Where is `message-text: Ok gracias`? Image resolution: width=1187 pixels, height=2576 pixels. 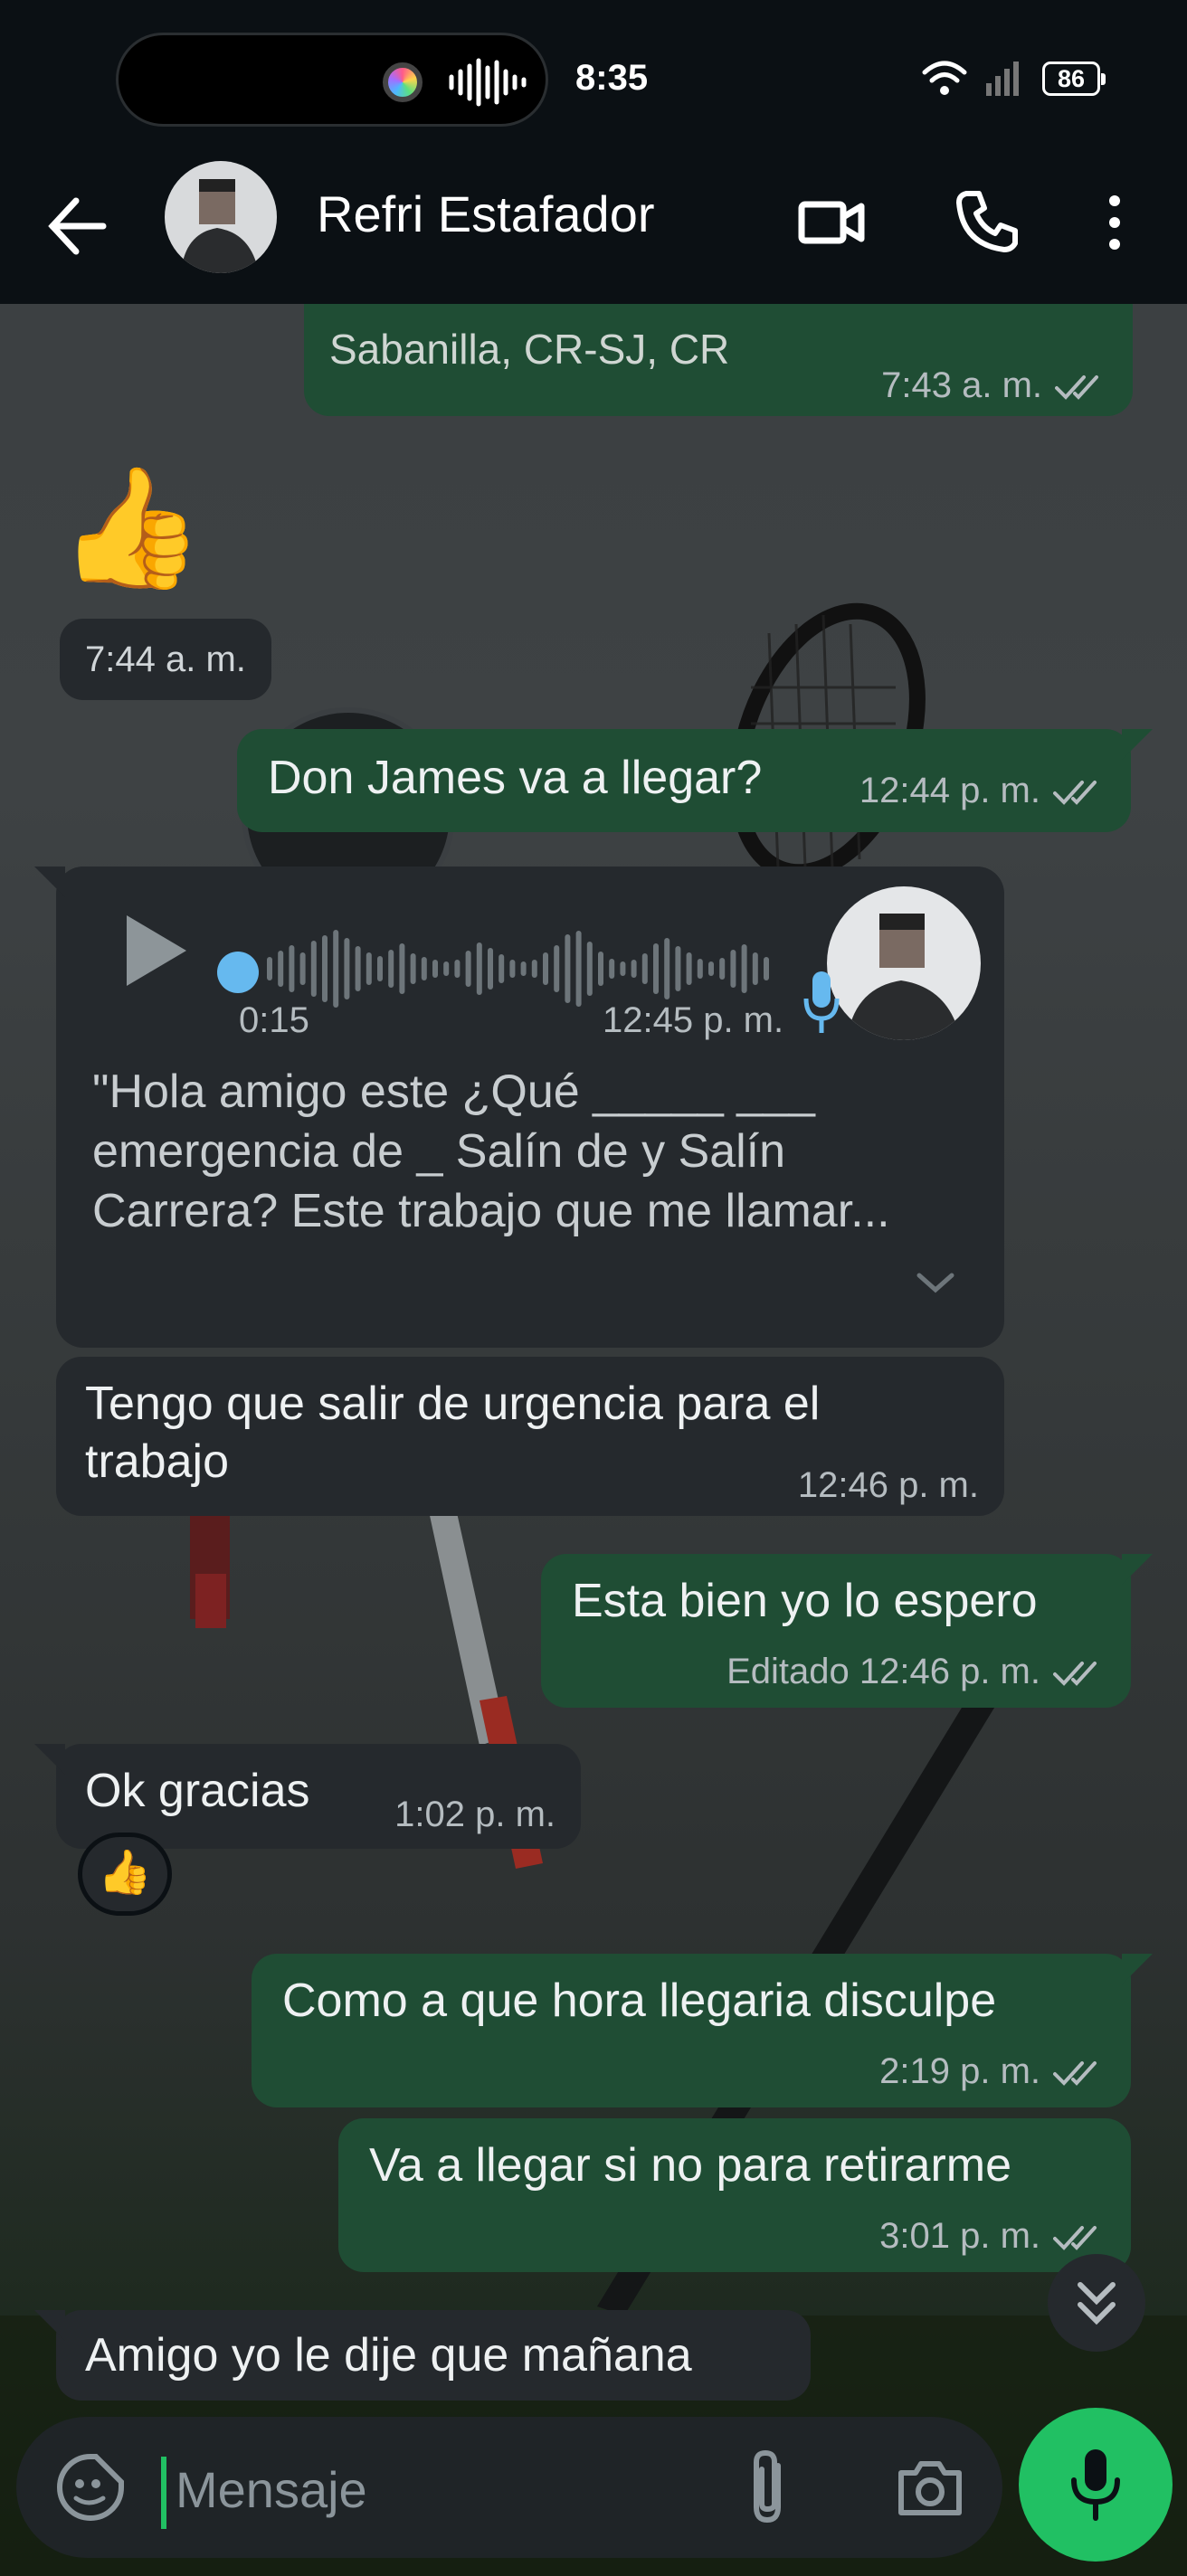
message-text: Ok gracias is located at coordinates (197, 1791).